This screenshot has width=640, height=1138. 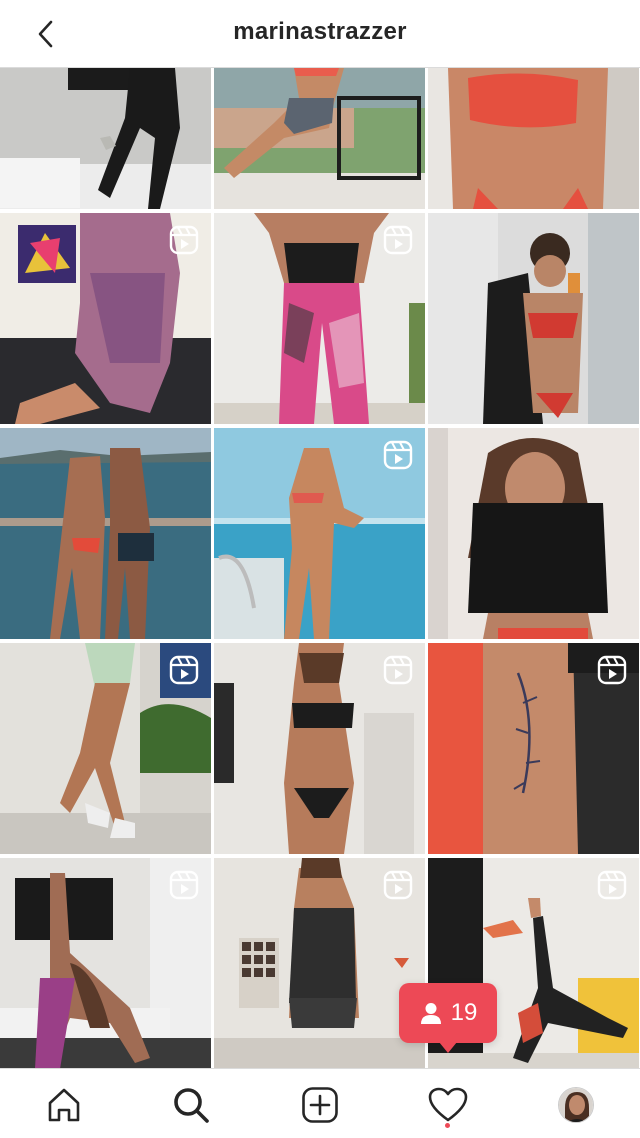 I want to click on heart-icon, so click(x=448, y=1104).